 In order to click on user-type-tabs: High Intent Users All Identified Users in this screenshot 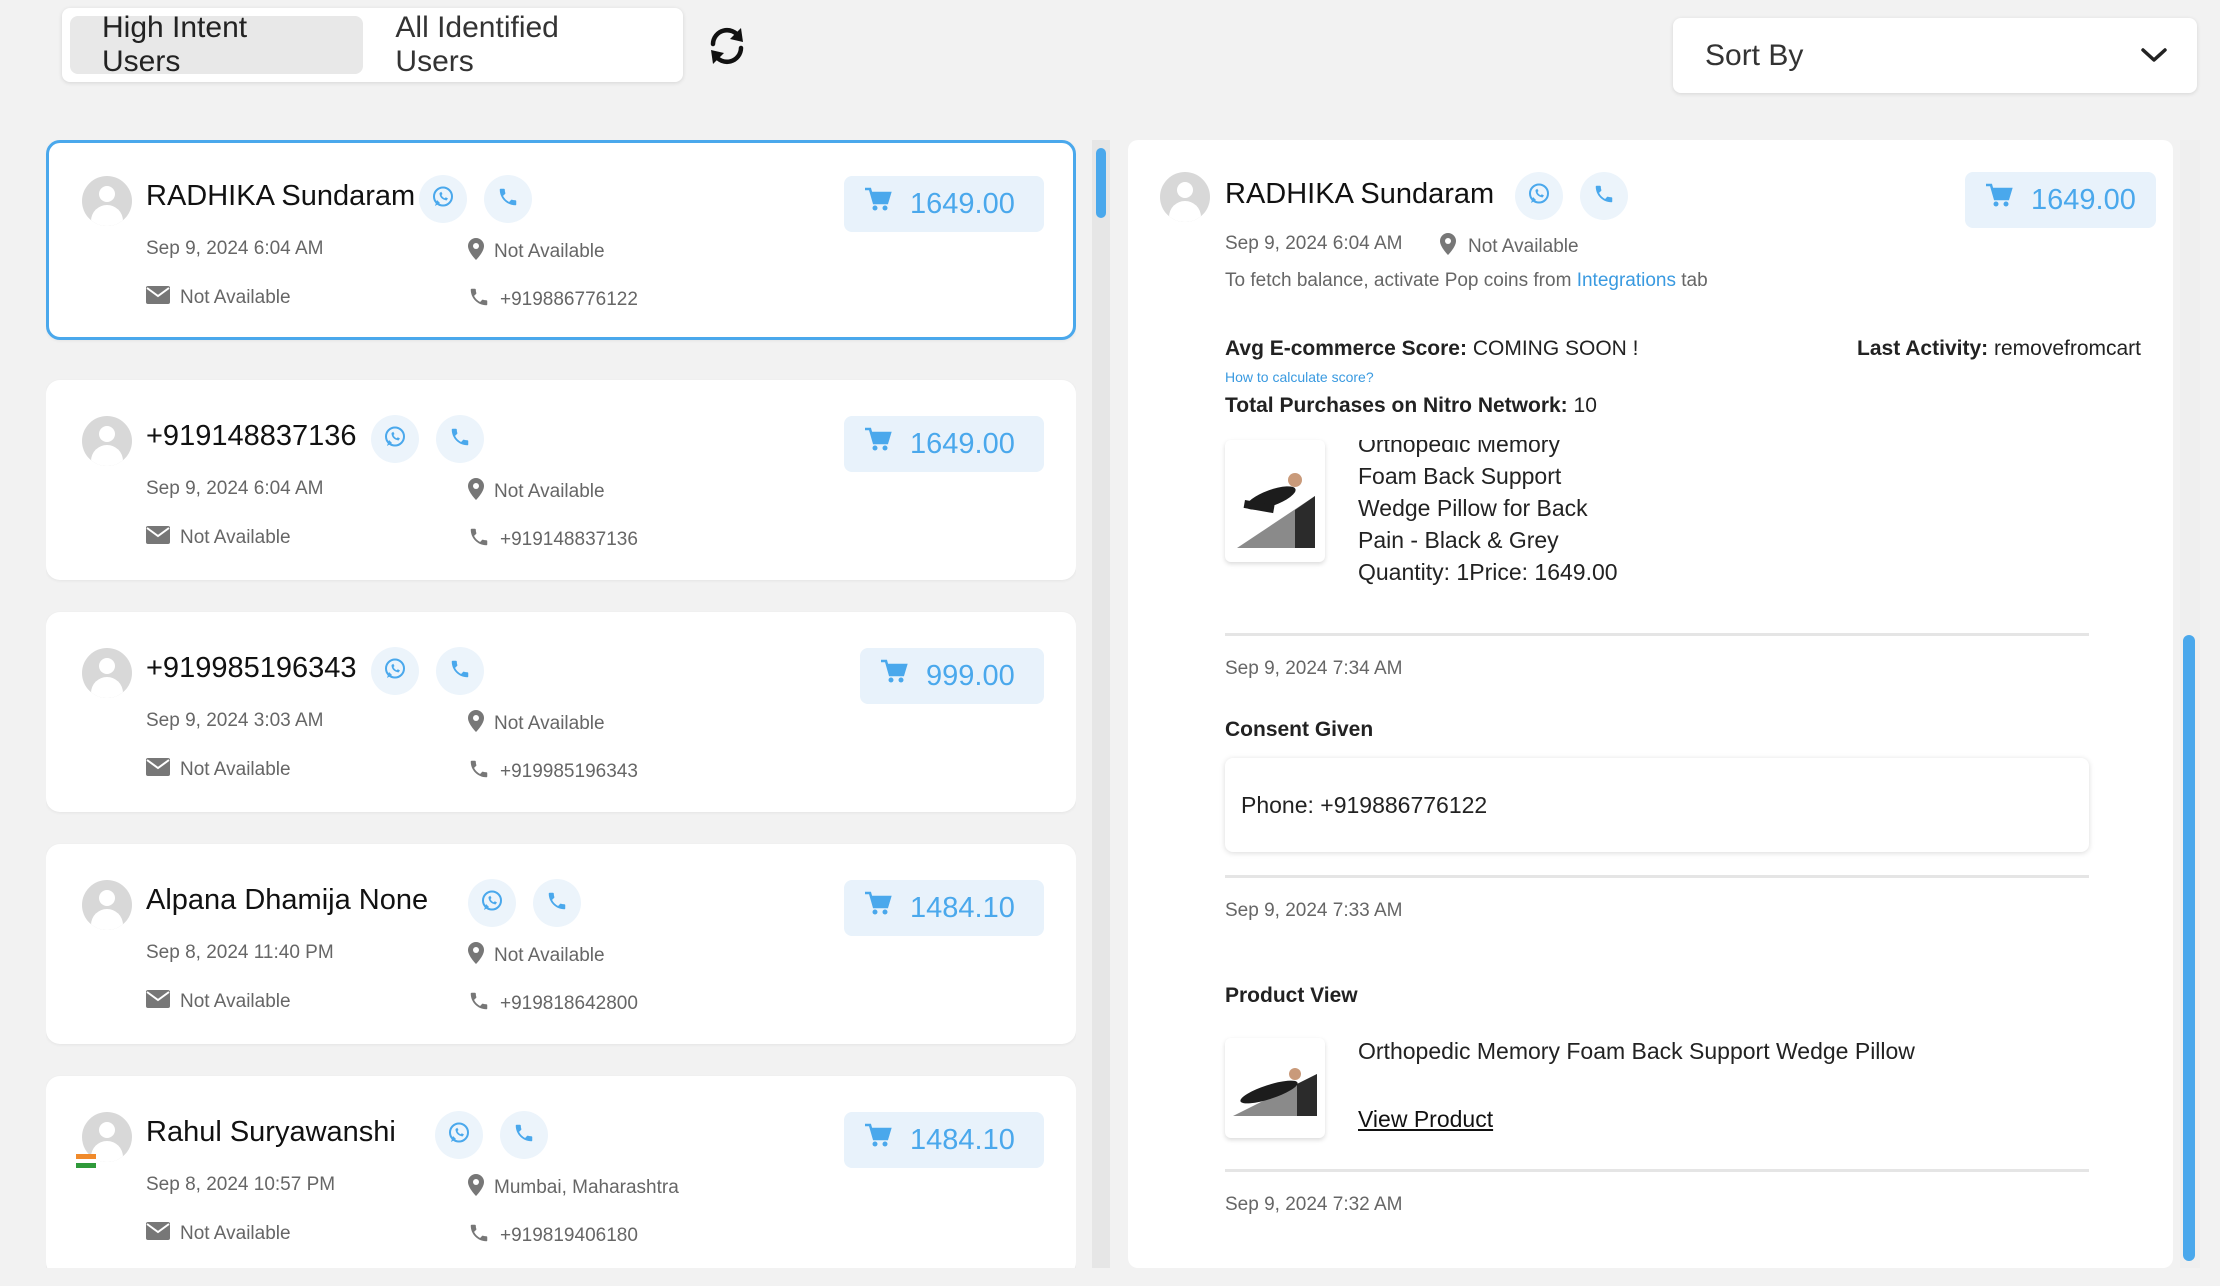, I will do `click(372, 45)`.